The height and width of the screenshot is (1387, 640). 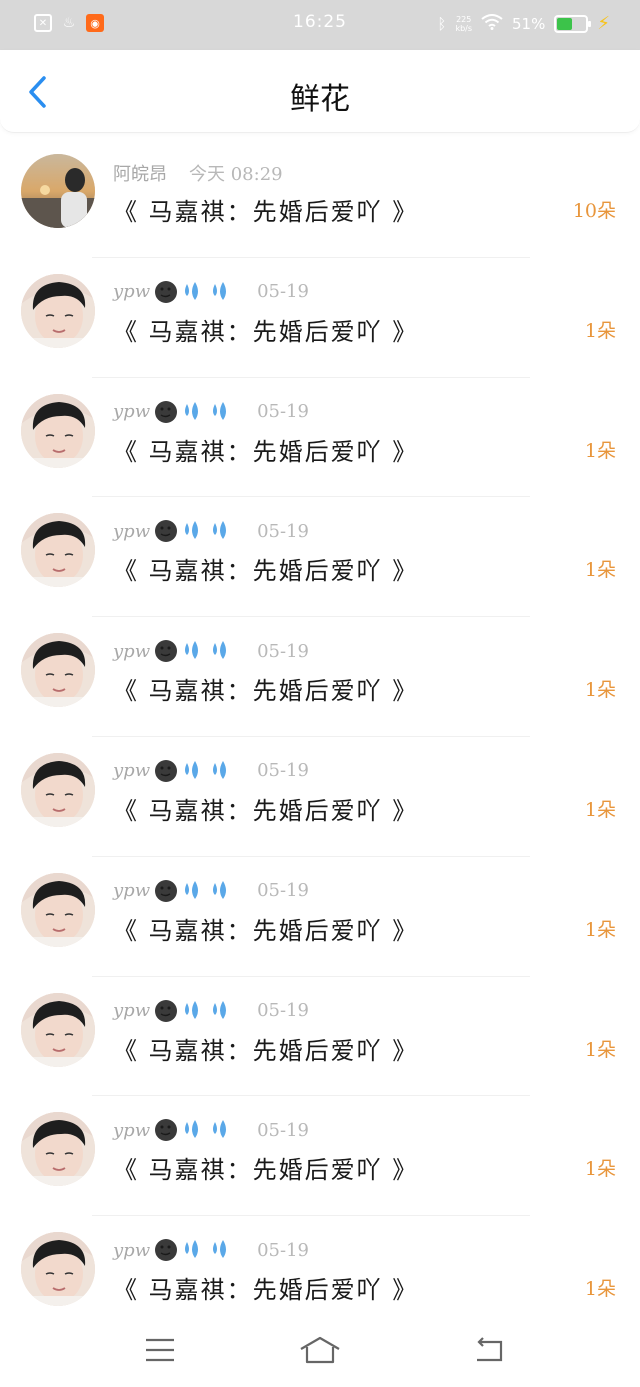 I want to click on back-icon, so click(x=490, y=1349).